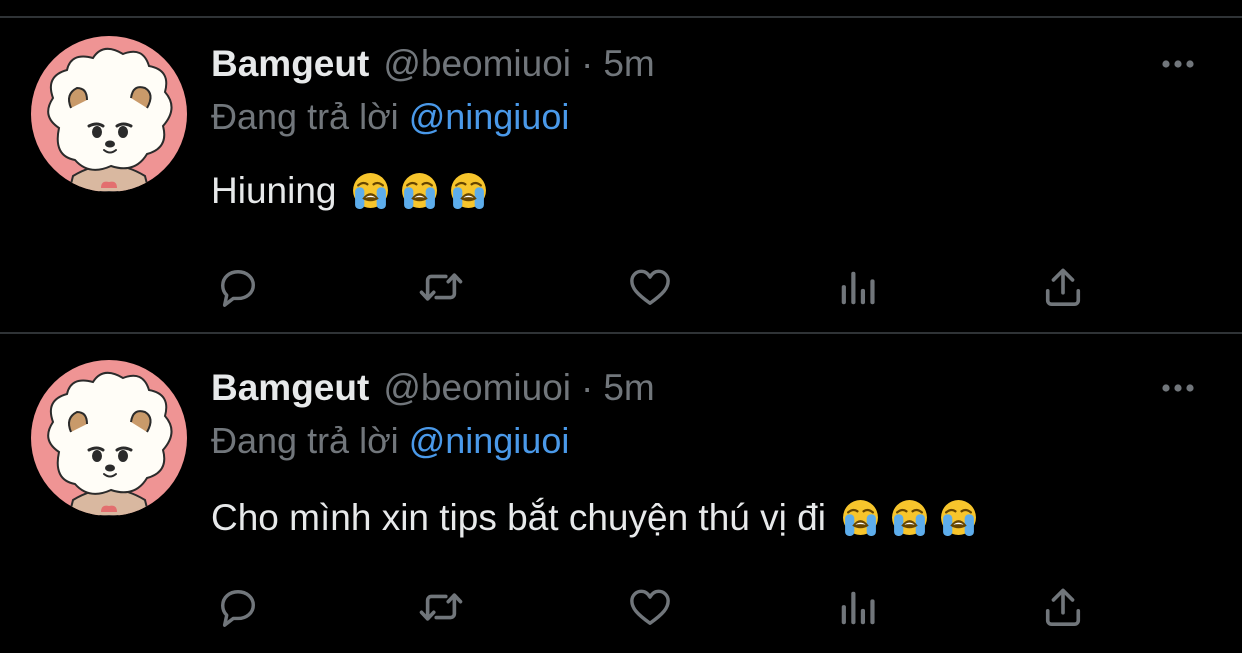  What do you see at coordinates (349, 191) in the screenshot?
I see `tweet-text: Hiuning` at bounding box center [349, 191].